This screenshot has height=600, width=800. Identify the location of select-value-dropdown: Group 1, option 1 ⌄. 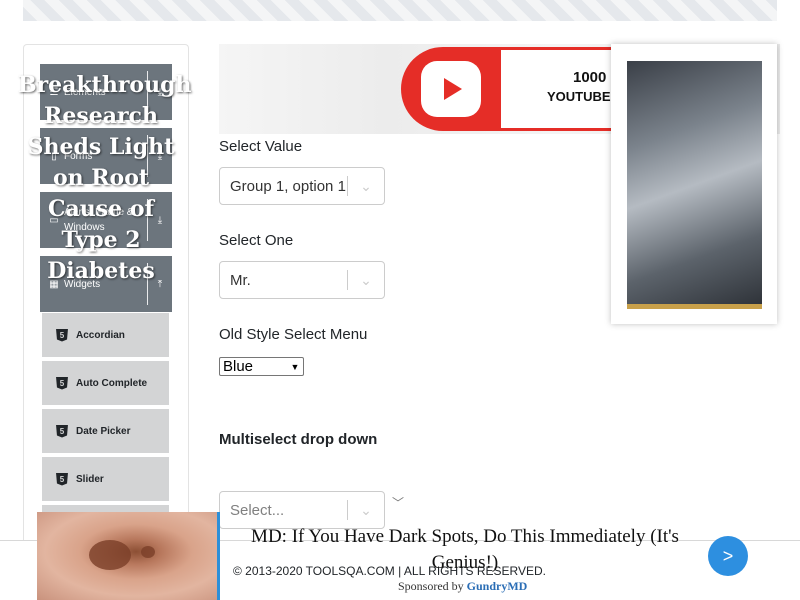
(302, 186).